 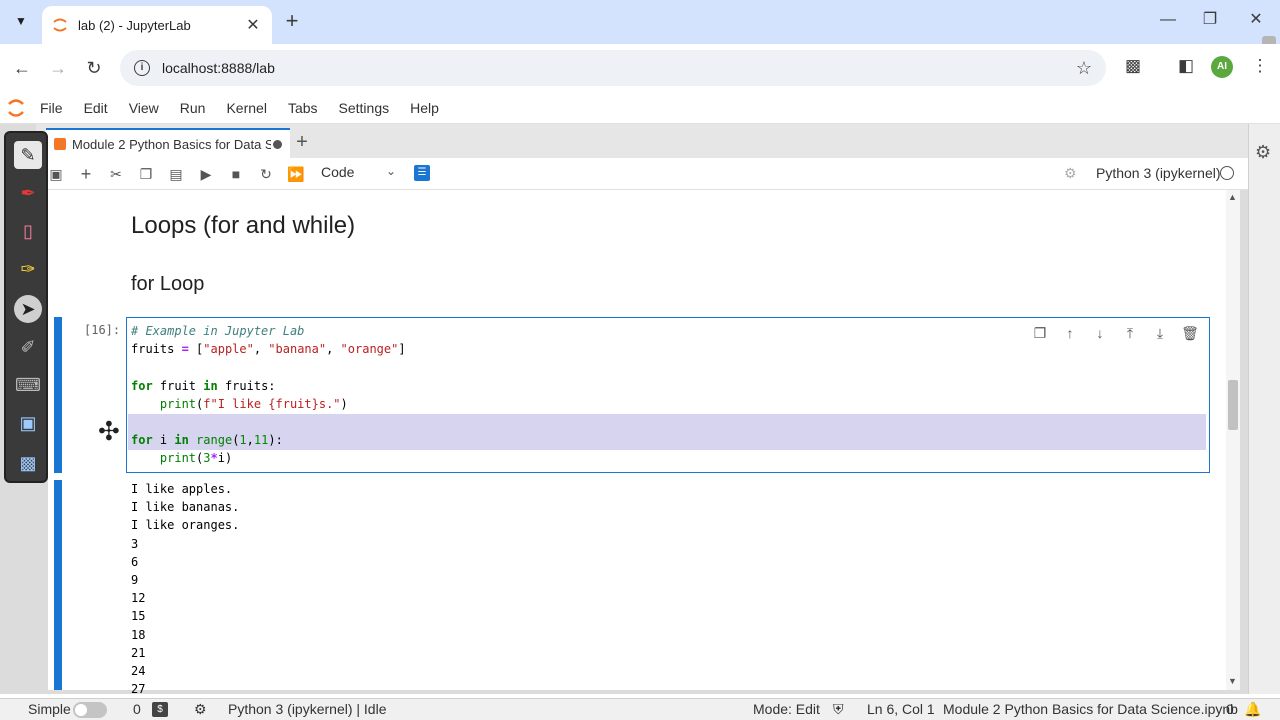 I want to click on screen-capture-icon: ▣, so click(x=28, y=423).